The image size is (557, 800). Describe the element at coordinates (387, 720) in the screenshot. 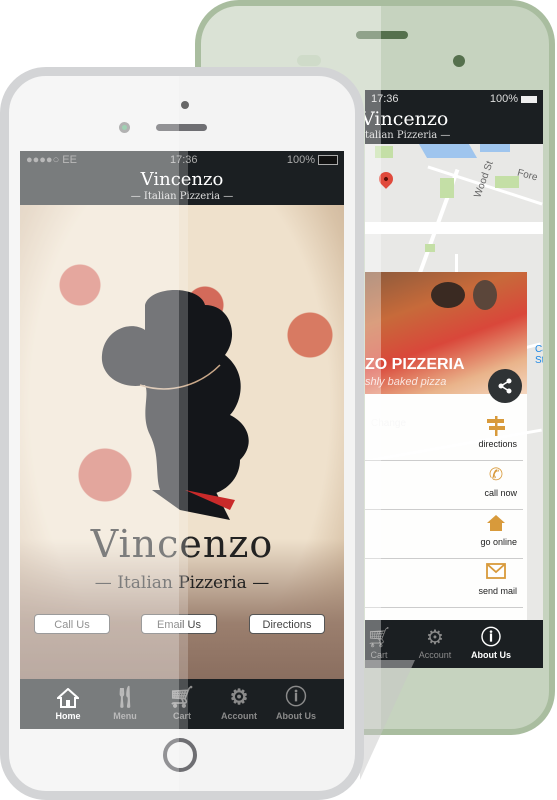

I see `phone-shadow` at that location.